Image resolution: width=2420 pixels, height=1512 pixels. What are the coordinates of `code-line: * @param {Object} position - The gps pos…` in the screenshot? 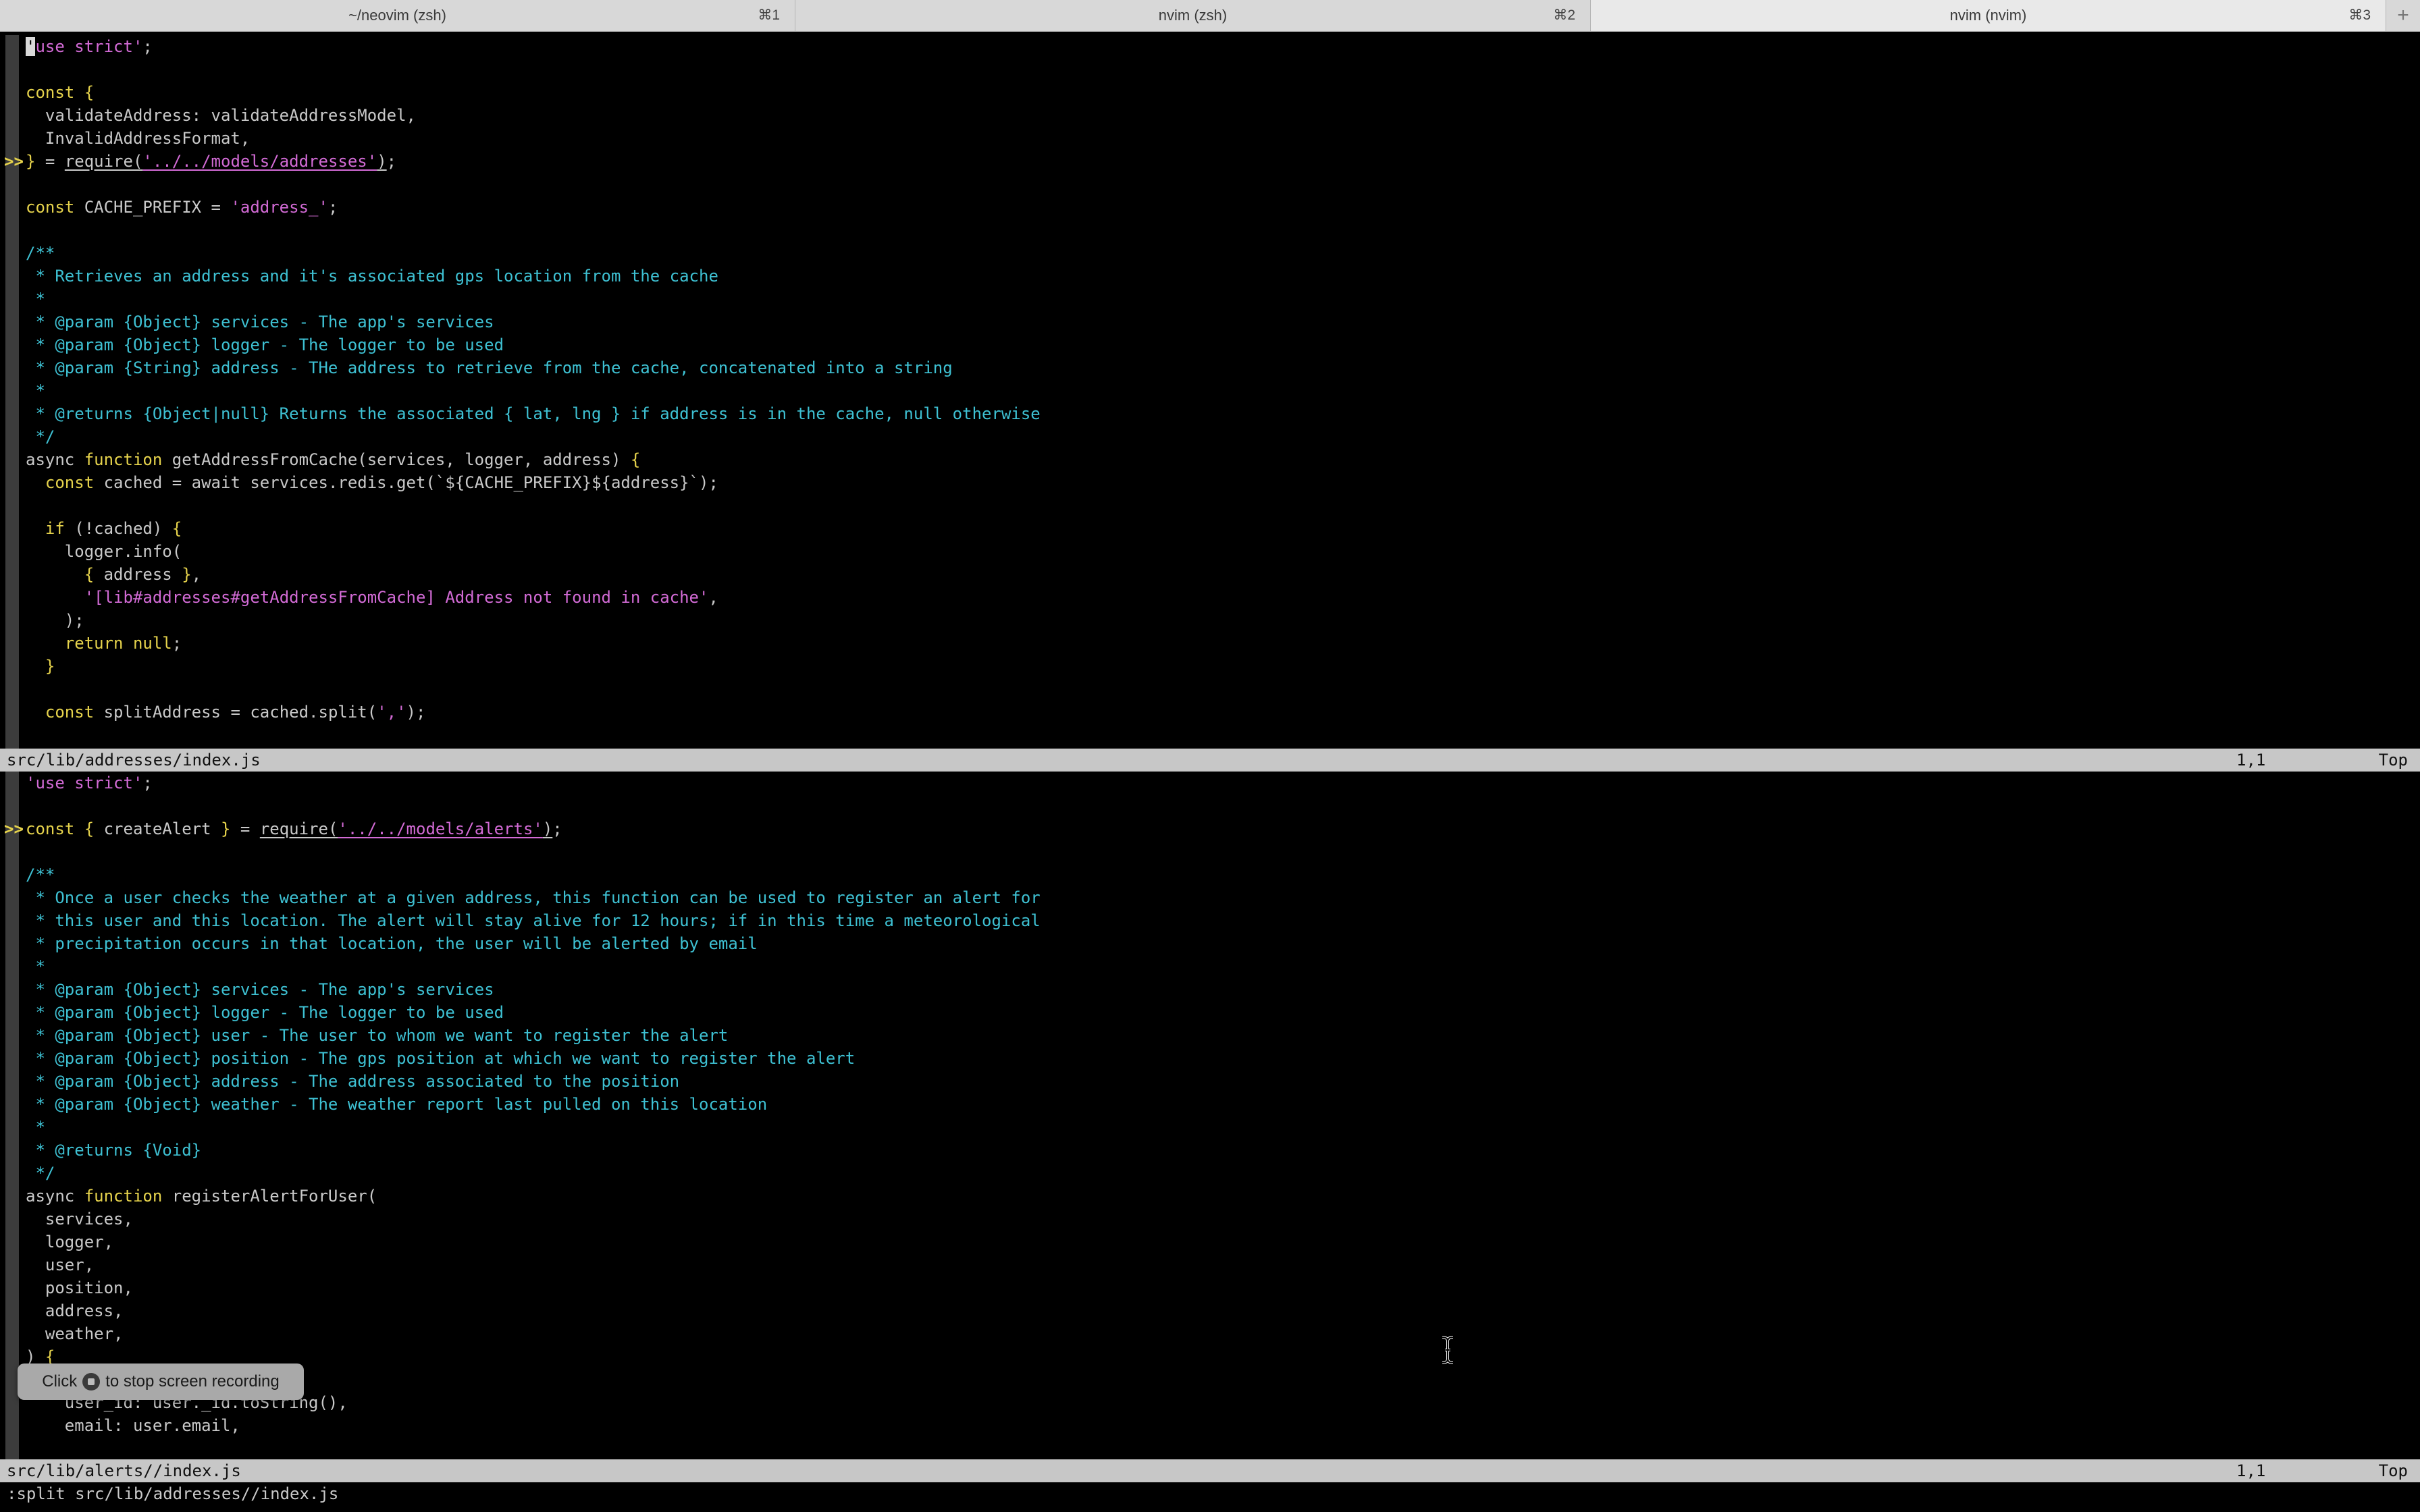 It's located at (1223, 1058).